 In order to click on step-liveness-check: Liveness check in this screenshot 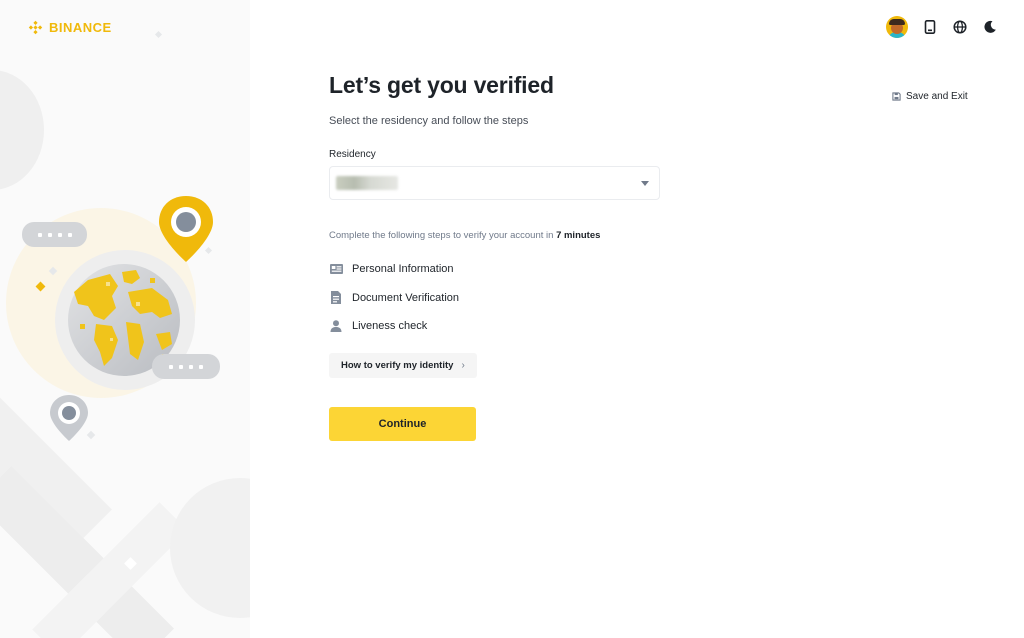, I will do `click(499, 326)`.